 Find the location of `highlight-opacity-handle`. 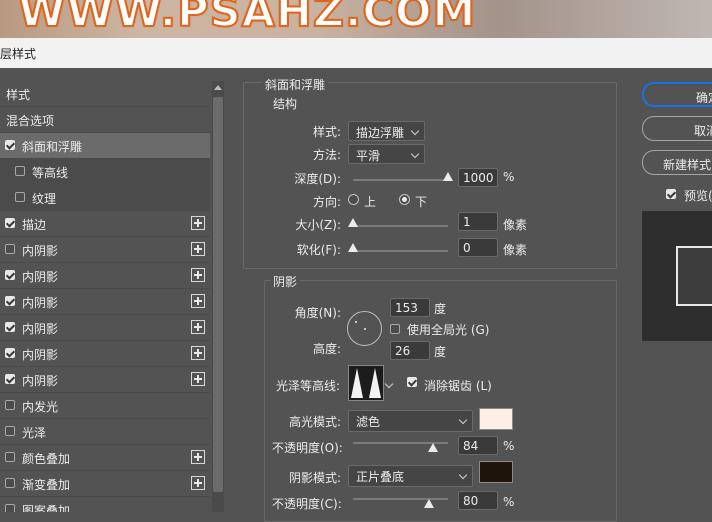

highlight-opacity-handle is located at coordinates (432, 447).